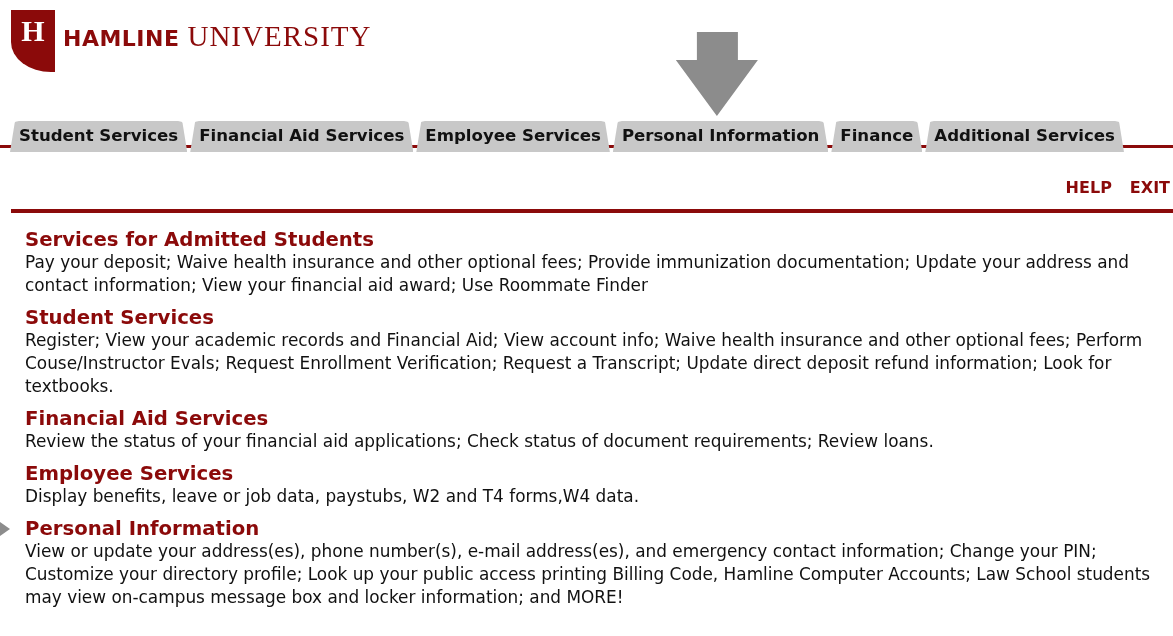  Describe the element at coordinates (119, 318) in the screenshot. I see `section-link: Student Services` at that location.